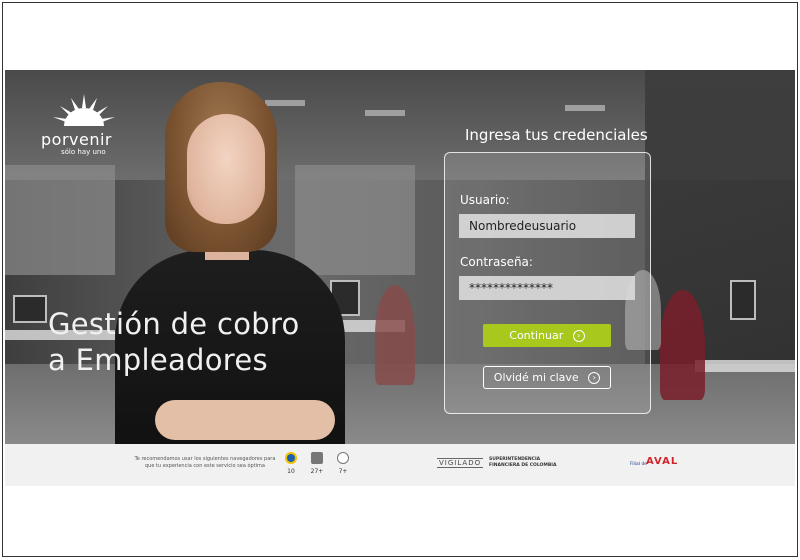 This screenshot has height=560, width=800. I want to click on vigilado-label: VIGILADO, so click(460, 463).